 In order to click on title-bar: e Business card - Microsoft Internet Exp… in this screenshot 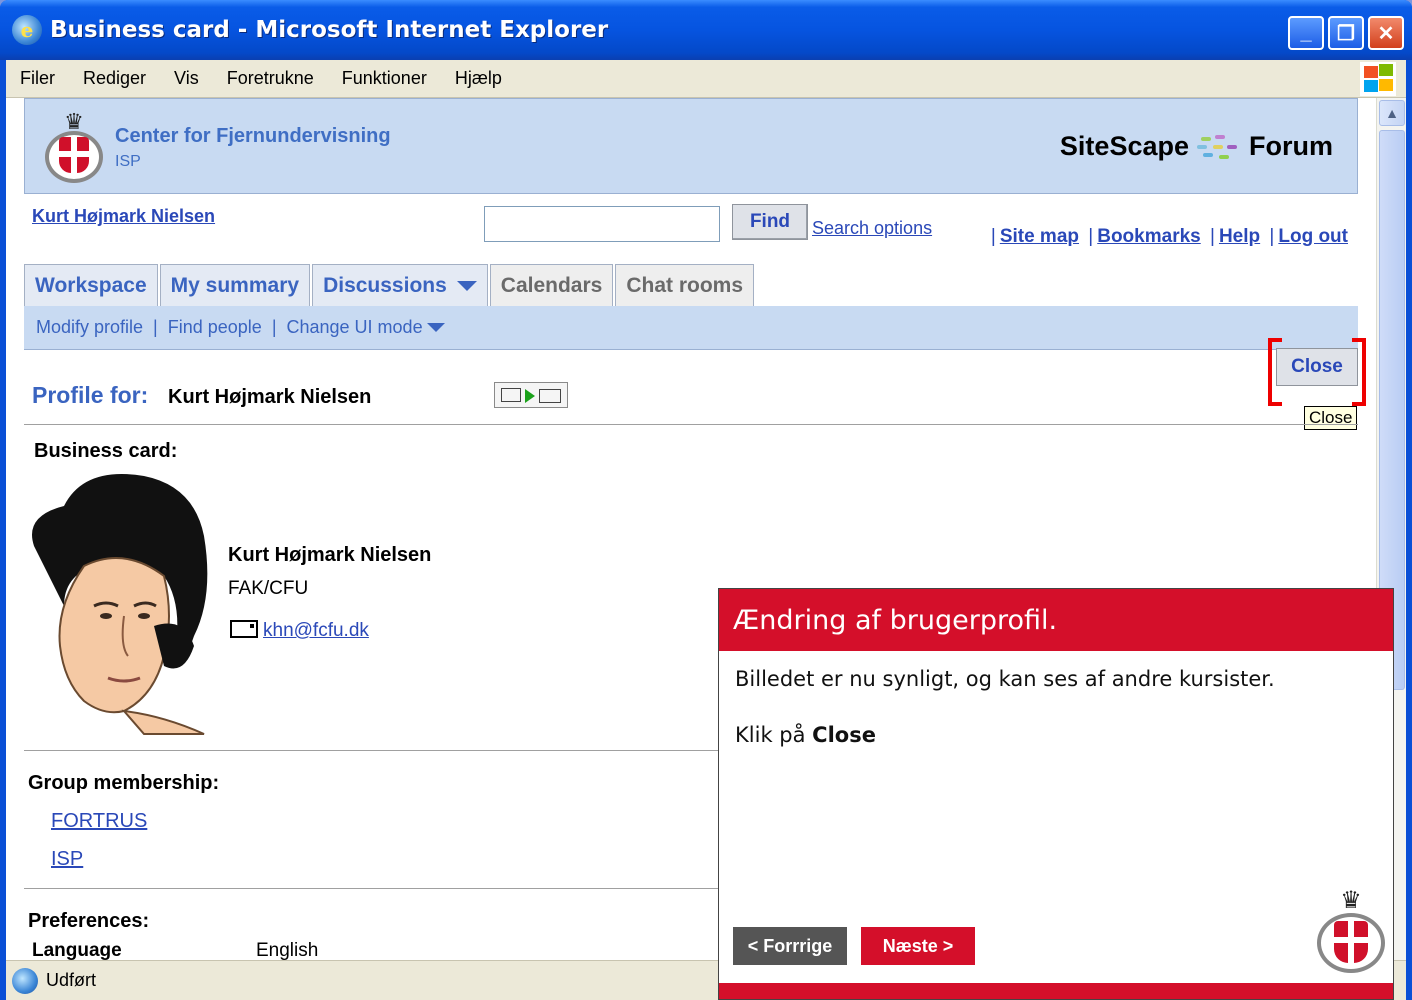, I will do `click(706, 30)`.